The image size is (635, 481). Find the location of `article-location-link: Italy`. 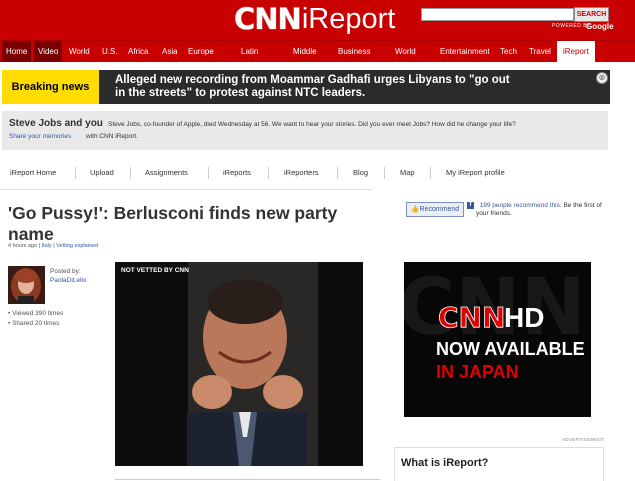

article-location-link: Italy is located at coordinates (47, 246).